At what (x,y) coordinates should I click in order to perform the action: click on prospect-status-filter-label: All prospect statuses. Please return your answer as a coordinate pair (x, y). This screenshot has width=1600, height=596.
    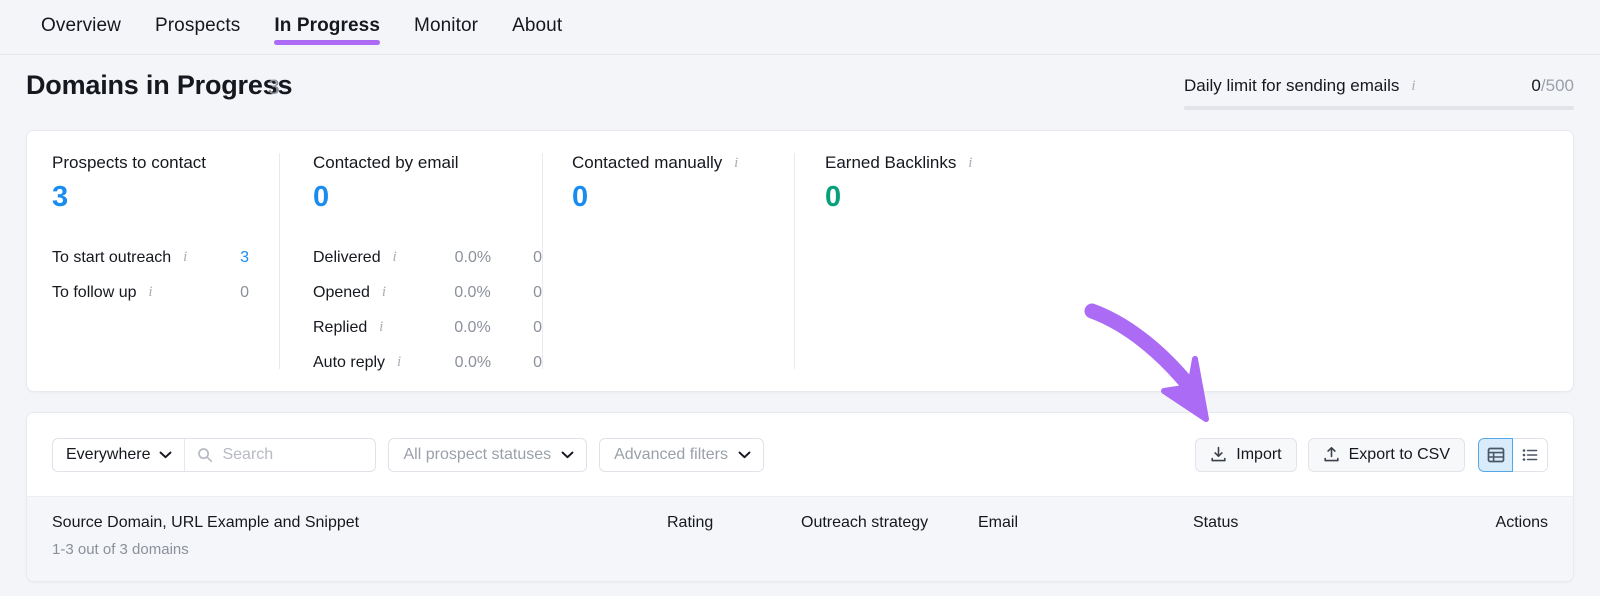
    Looking at the image, I should click on (477, 454).